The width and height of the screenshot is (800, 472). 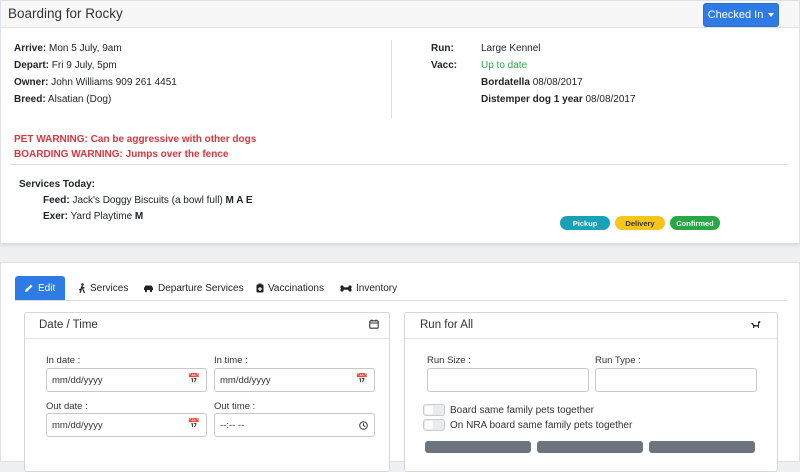 What do you see at coordinates (82, 287) in the screenshot?
I see `walking-person-icon` at bounding box center [82, 287].